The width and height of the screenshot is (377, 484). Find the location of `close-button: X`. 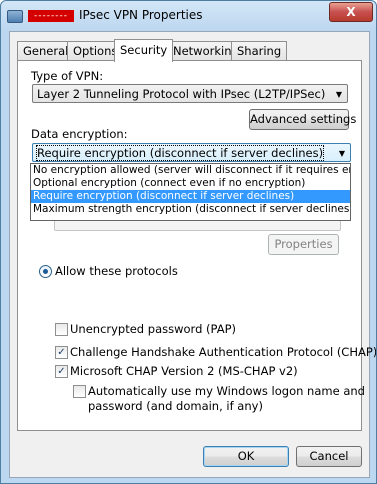

close-button: X is located at coordinates (351, 12).